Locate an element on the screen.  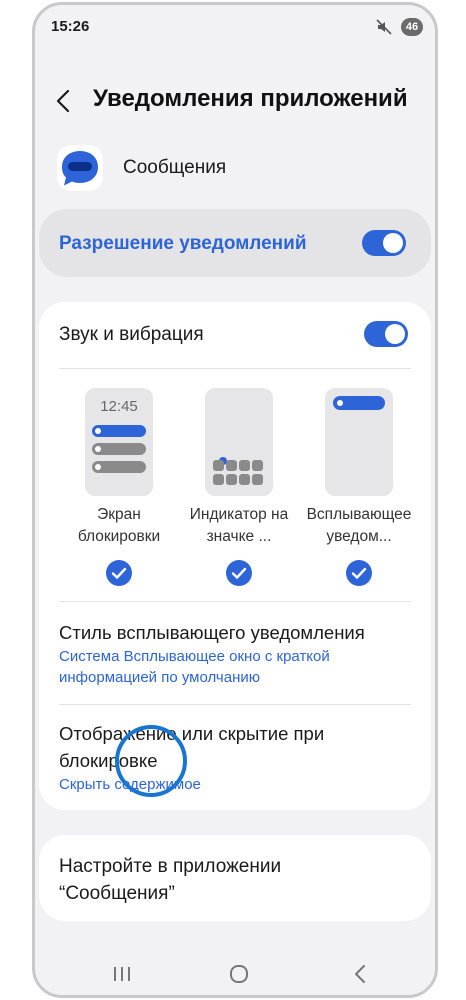
sound-vibration-label: Звук и вибрация is located at coordinates (131, 334).